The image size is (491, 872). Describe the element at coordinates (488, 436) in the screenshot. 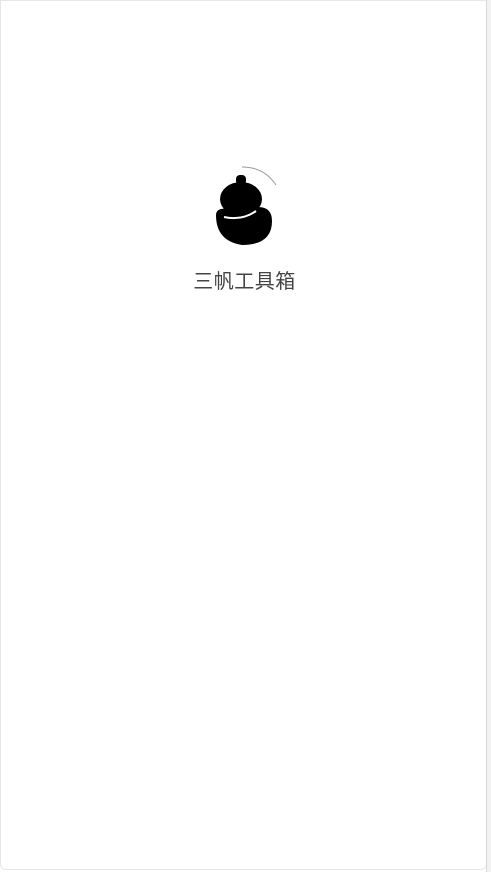

I see `window-right-edge` at that location.